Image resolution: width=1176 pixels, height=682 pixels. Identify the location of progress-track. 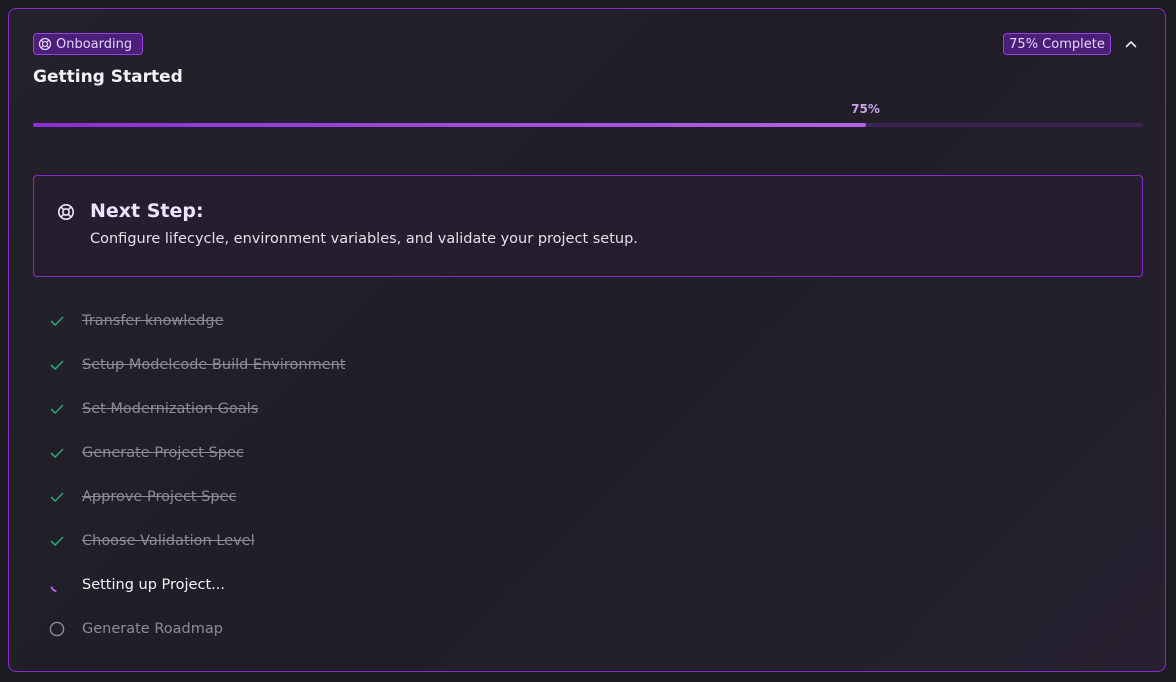
(588, 125).